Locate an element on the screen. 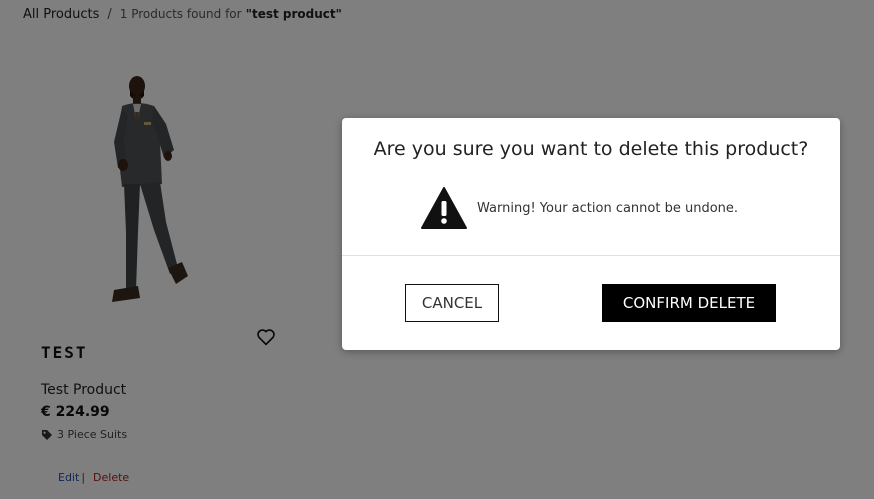  modal-divider is located at coordinates (591, 255).